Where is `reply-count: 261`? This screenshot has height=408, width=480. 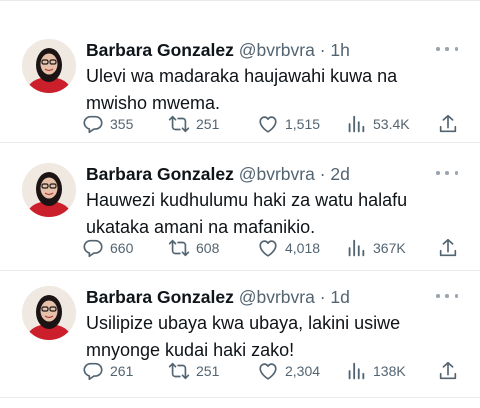 reply-count: 261 is located at coordinates (122, 371).